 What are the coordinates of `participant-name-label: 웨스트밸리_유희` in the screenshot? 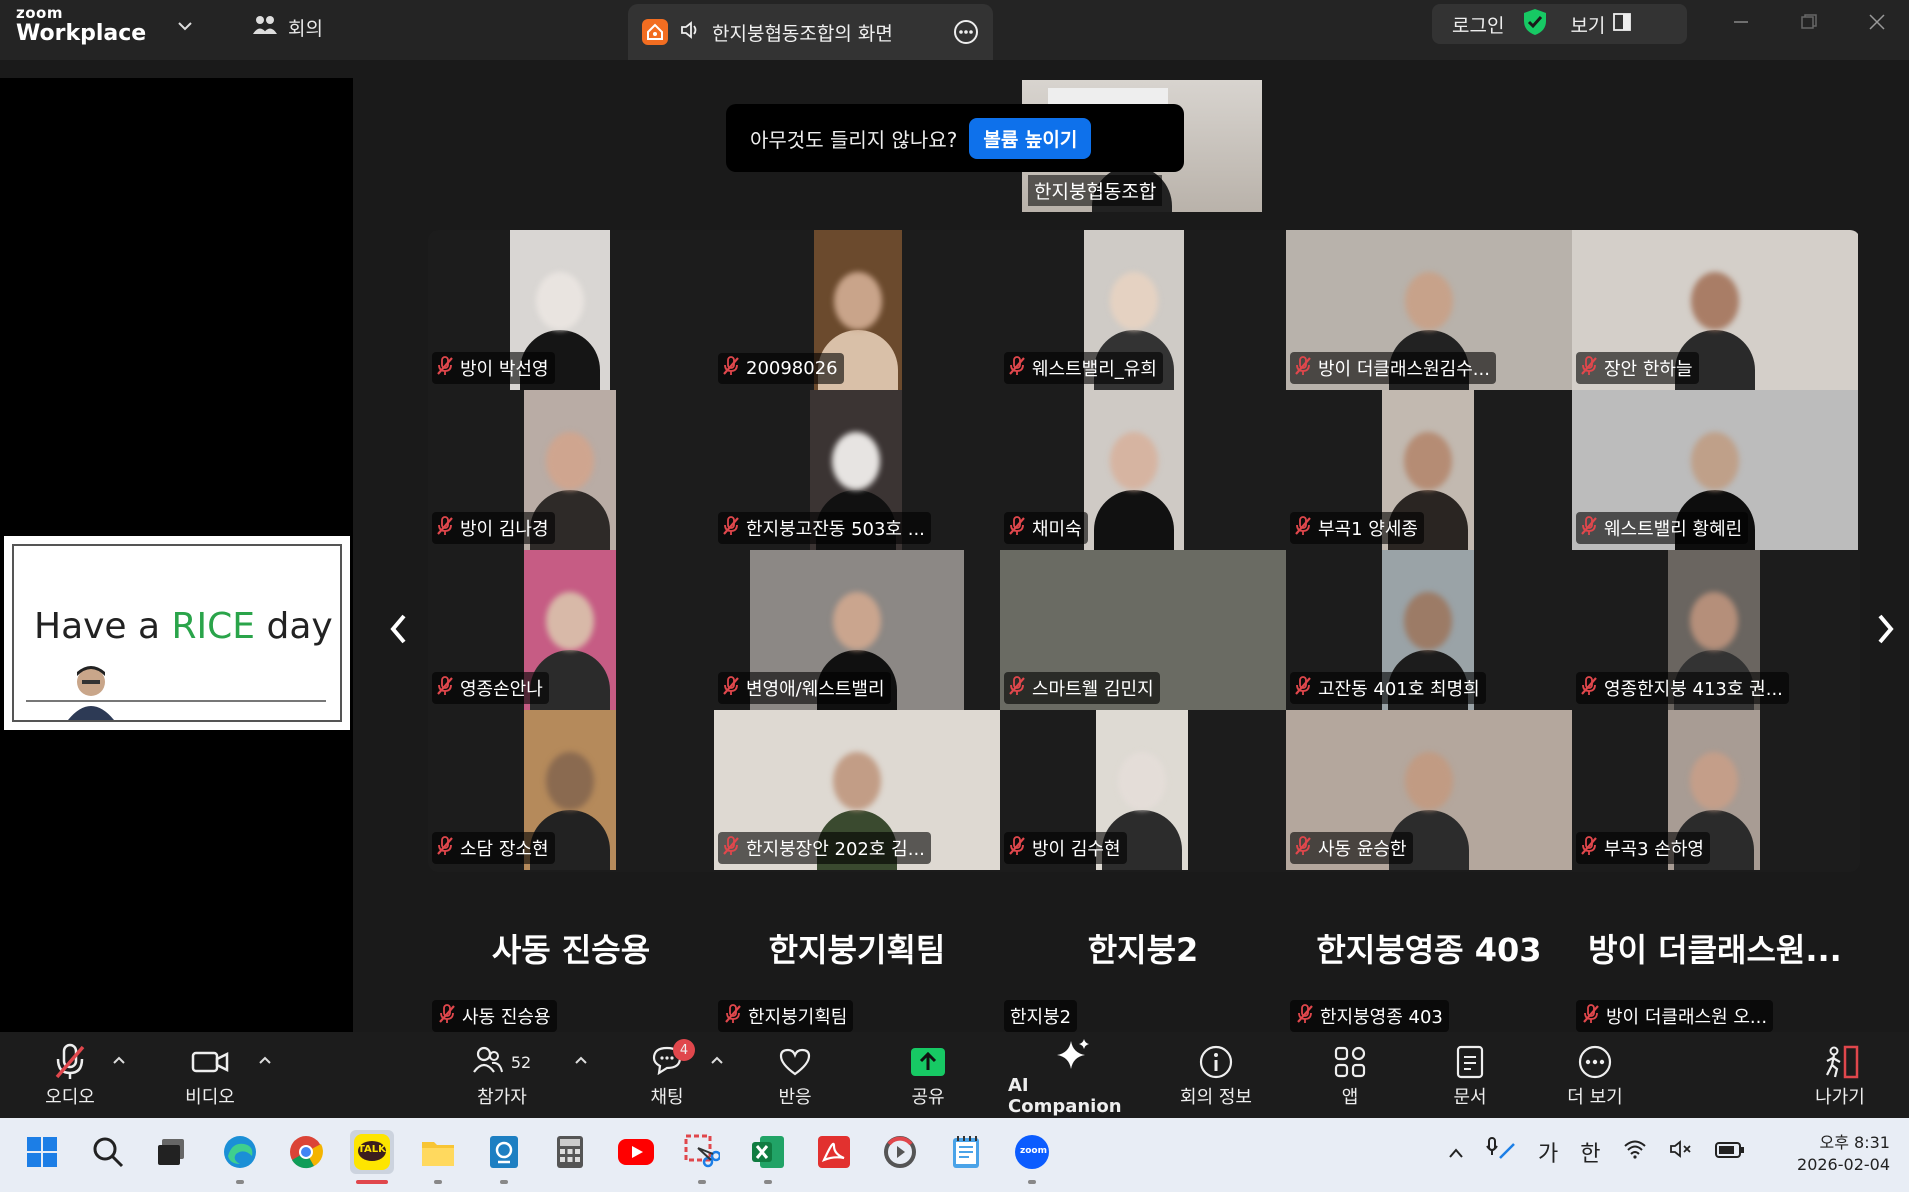 It's located at (1083, 368).